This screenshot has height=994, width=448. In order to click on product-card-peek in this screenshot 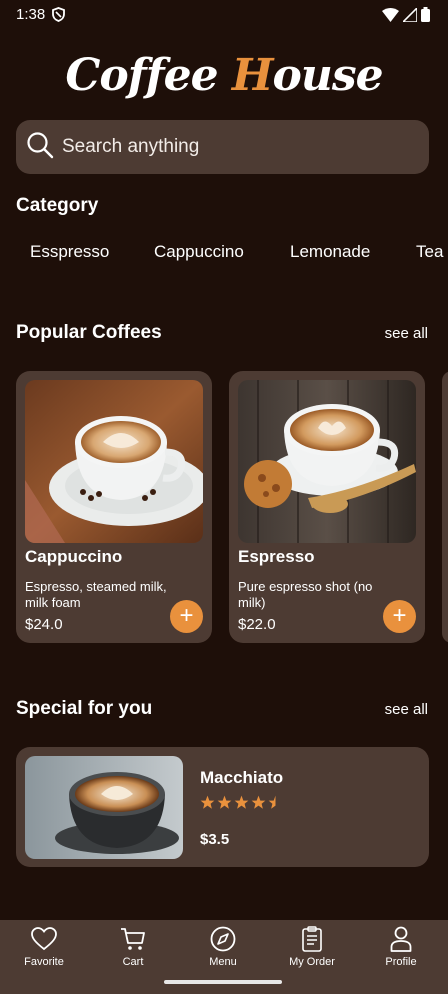, I will do `click(445, 507)`.